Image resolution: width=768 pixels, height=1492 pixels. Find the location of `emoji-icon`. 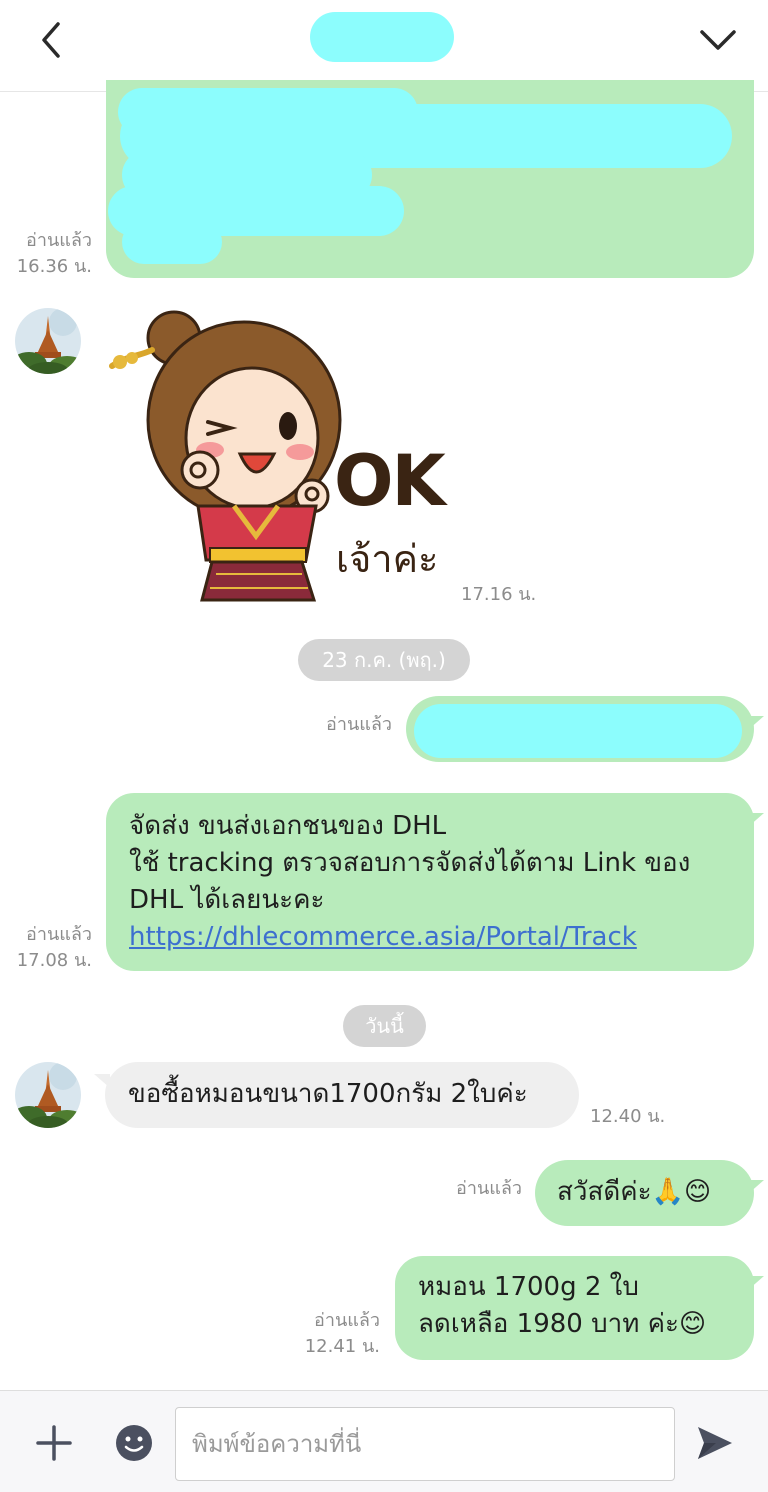

emoji-icon is located at coordinates (134, 1443).